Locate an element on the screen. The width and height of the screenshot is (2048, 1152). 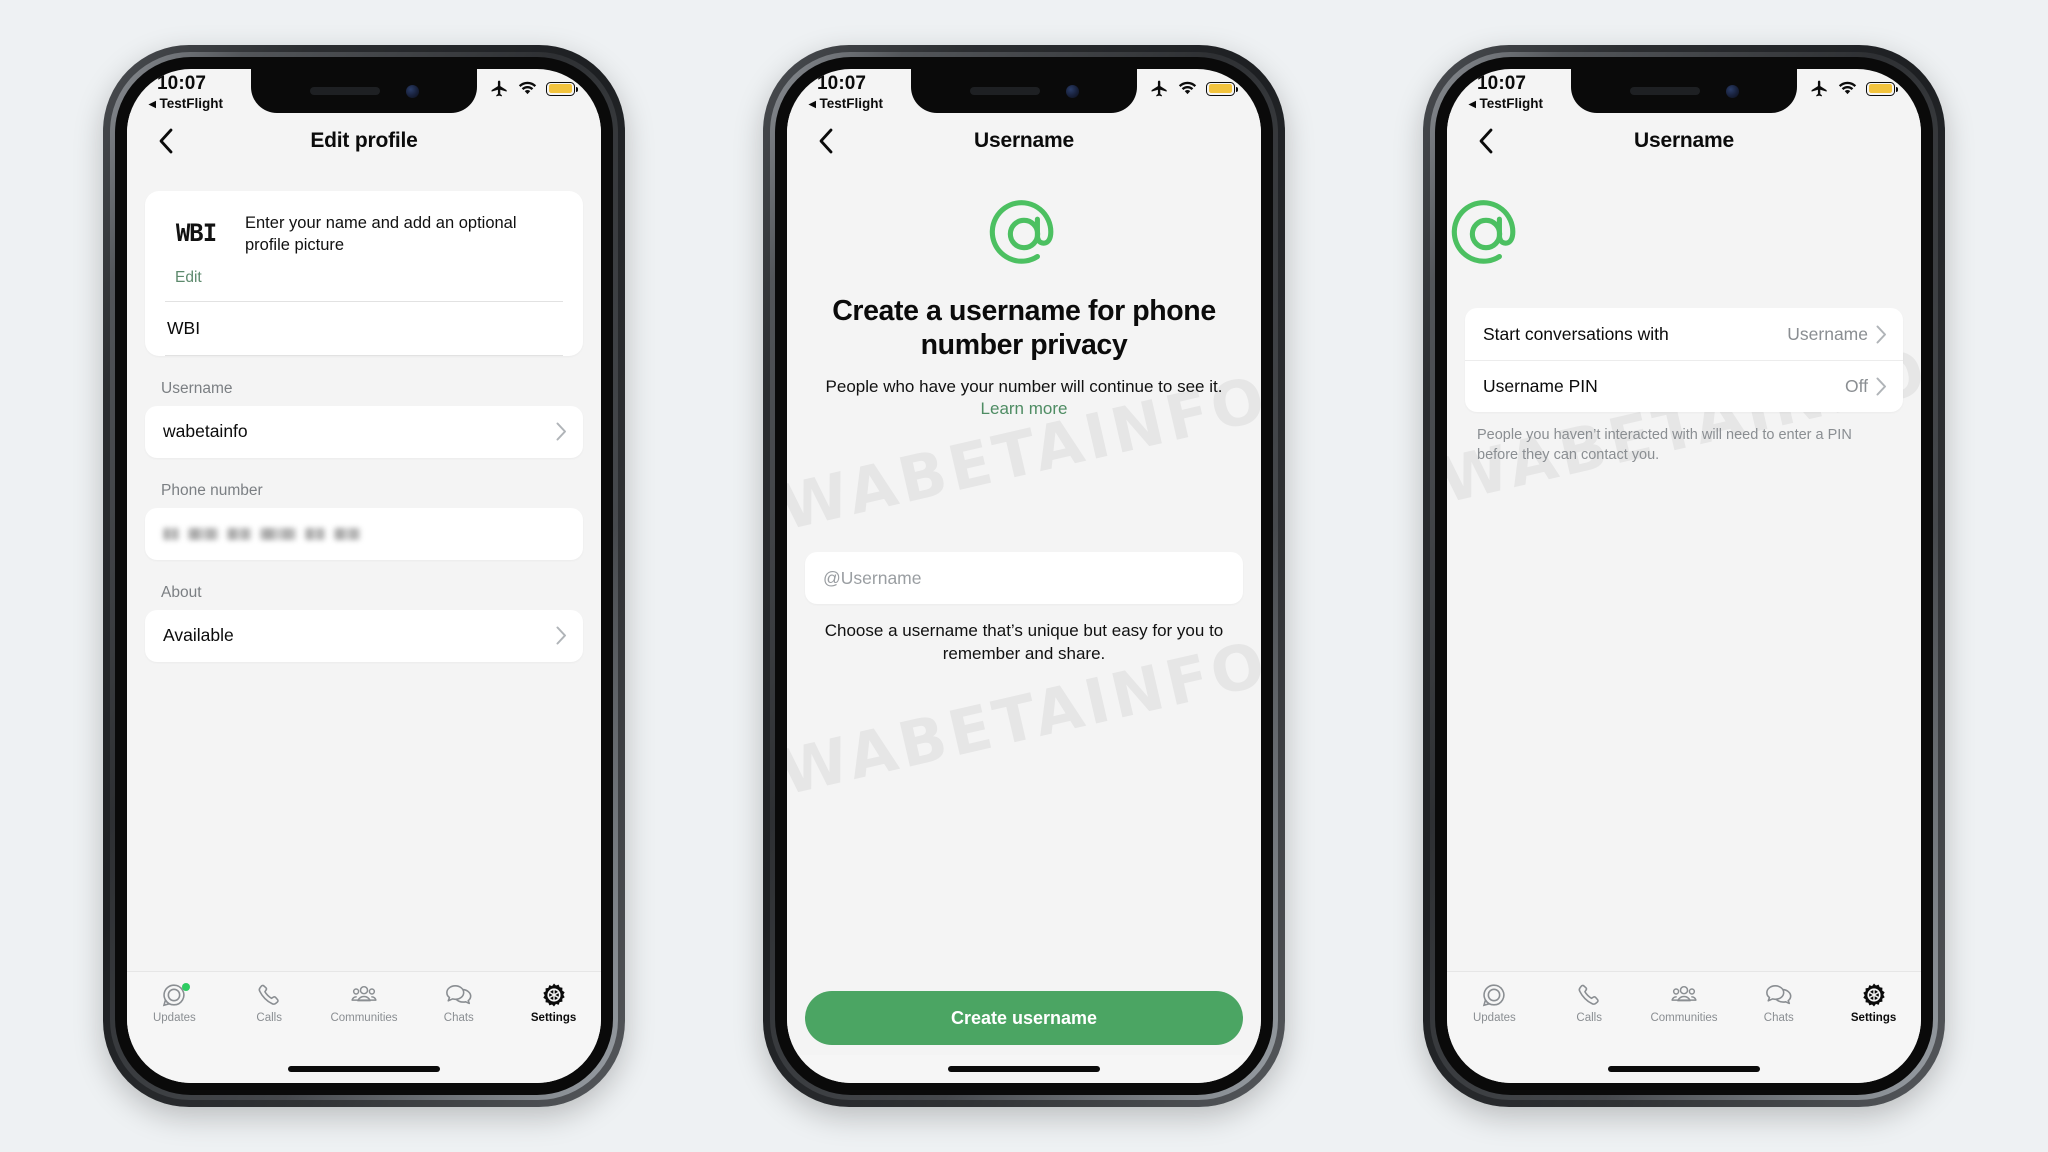
page-title: Edit profile is located at coordinates (364, 140).